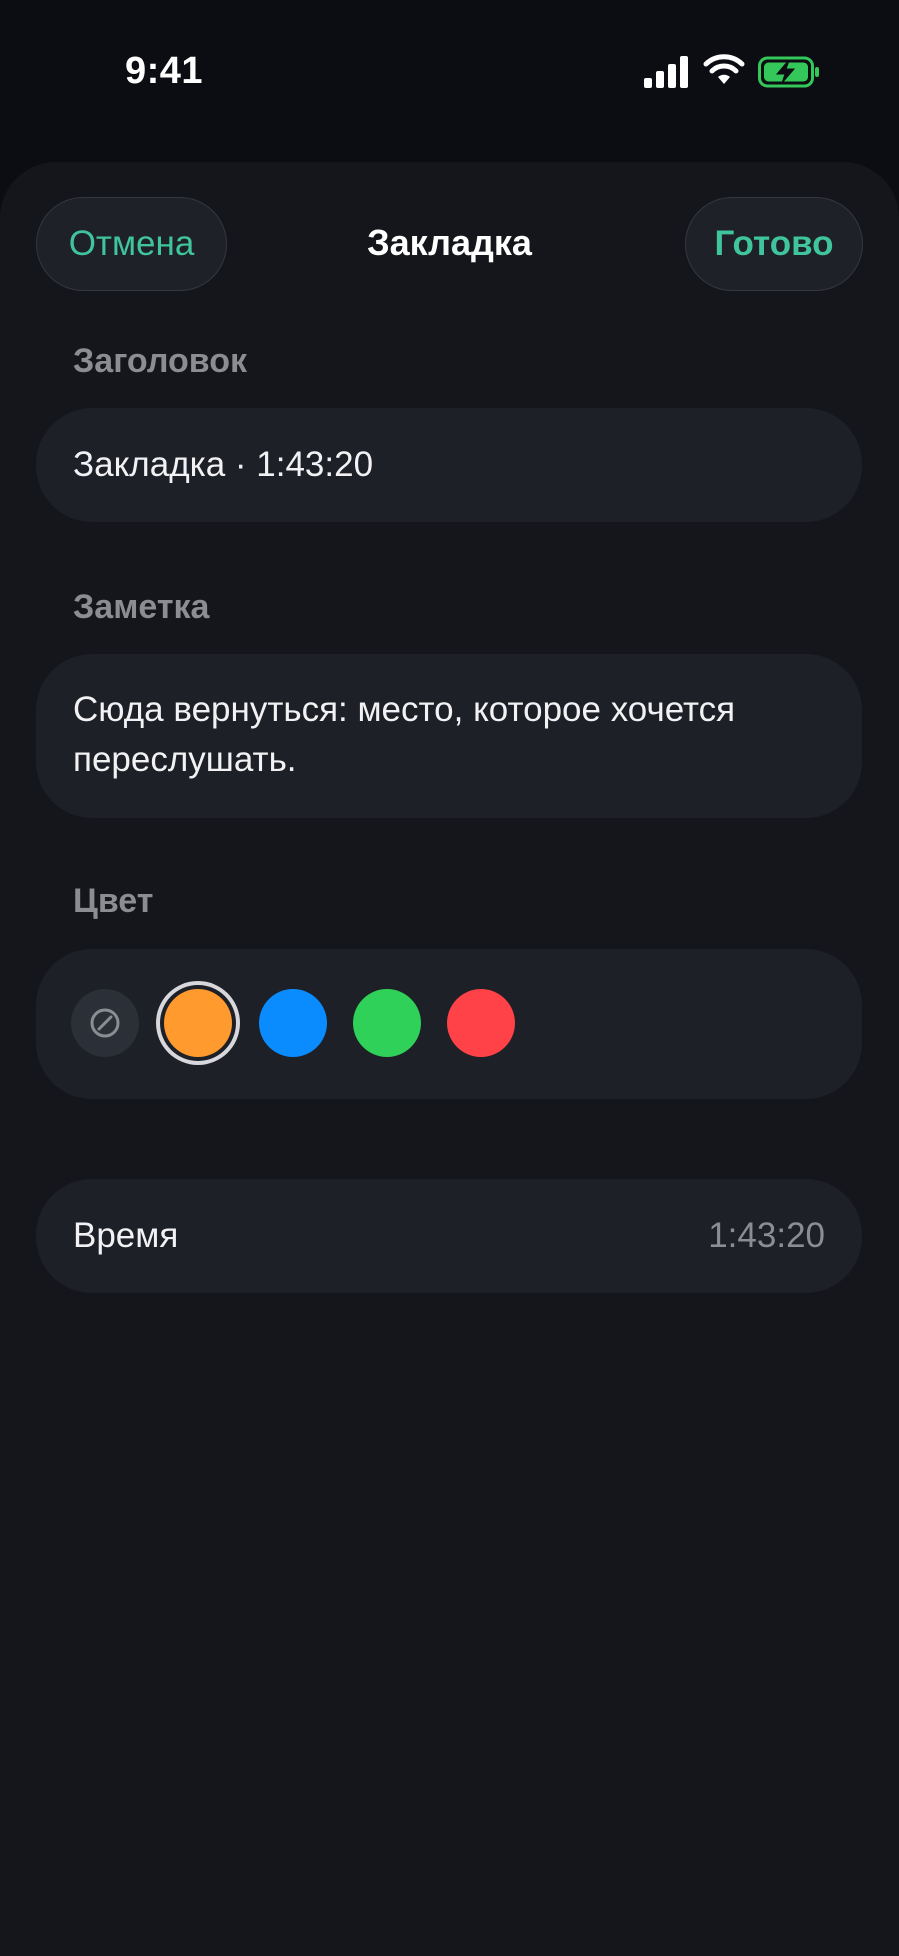 The height and width of the screenshot is (1956, 899). Describe the element at coordinates (223, 464) in the screenshot. I see `title-field-value: Закладка · 1:43:20` at that location.